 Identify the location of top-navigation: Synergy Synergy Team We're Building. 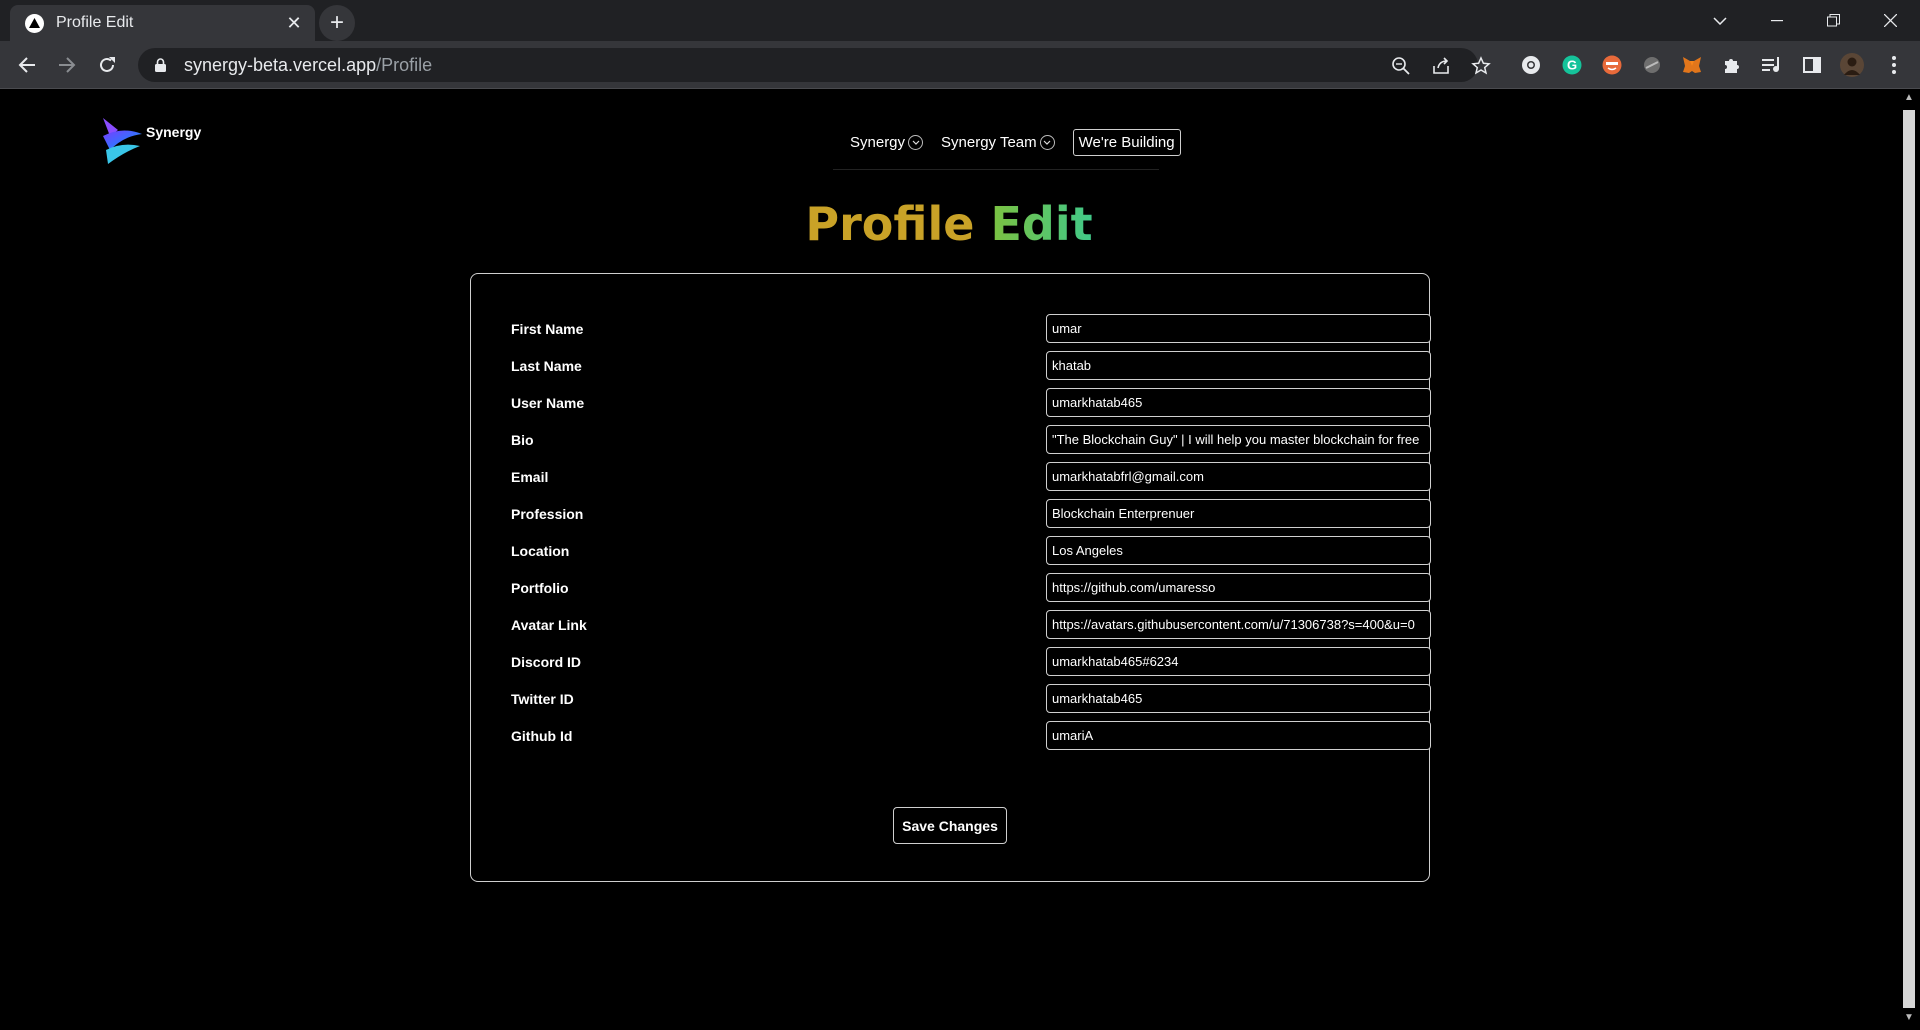
(1015, 142).